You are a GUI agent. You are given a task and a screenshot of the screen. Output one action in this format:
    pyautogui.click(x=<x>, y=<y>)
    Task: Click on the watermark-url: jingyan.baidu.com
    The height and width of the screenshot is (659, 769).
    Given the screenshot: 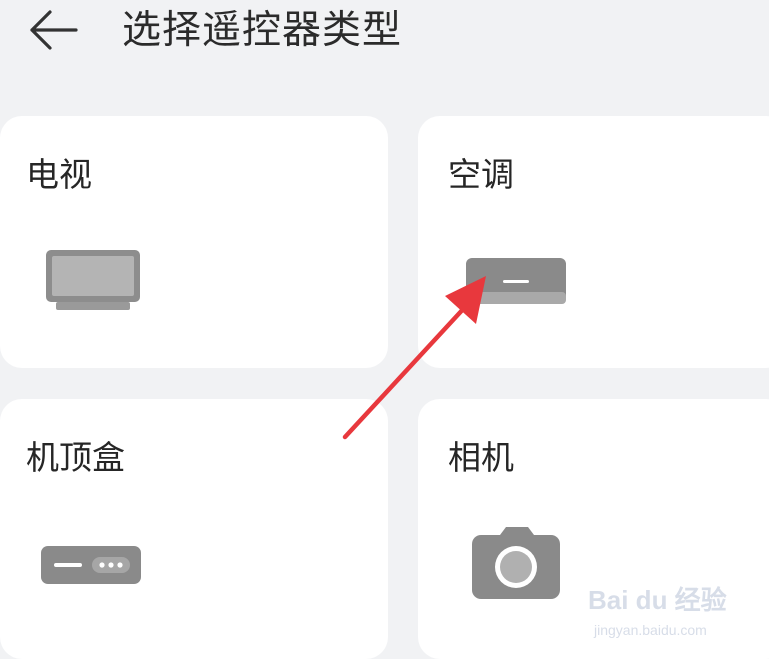 What is the action you would take?
    pyautogui.click(x=650, y=630)
    